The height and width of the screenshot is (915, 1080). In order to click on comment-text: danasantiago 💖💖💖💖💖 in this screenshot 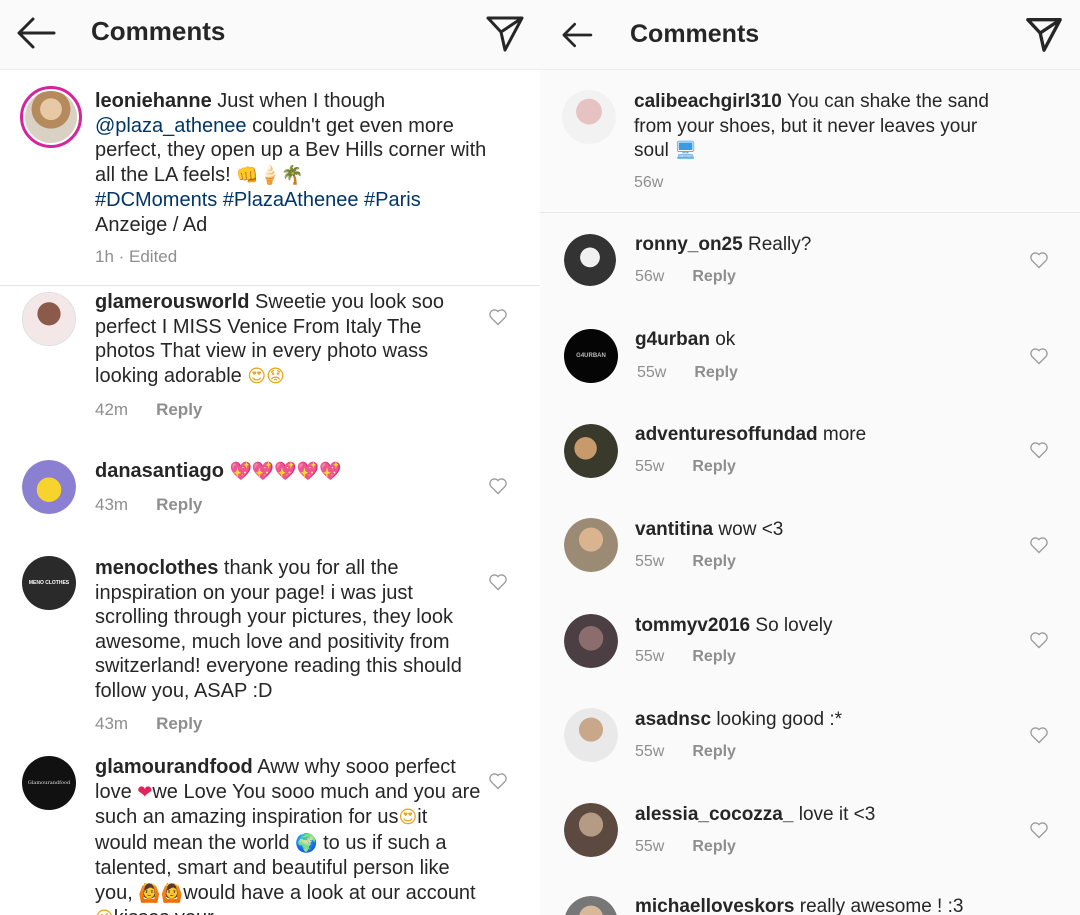, I will do `click(290, 472)`.